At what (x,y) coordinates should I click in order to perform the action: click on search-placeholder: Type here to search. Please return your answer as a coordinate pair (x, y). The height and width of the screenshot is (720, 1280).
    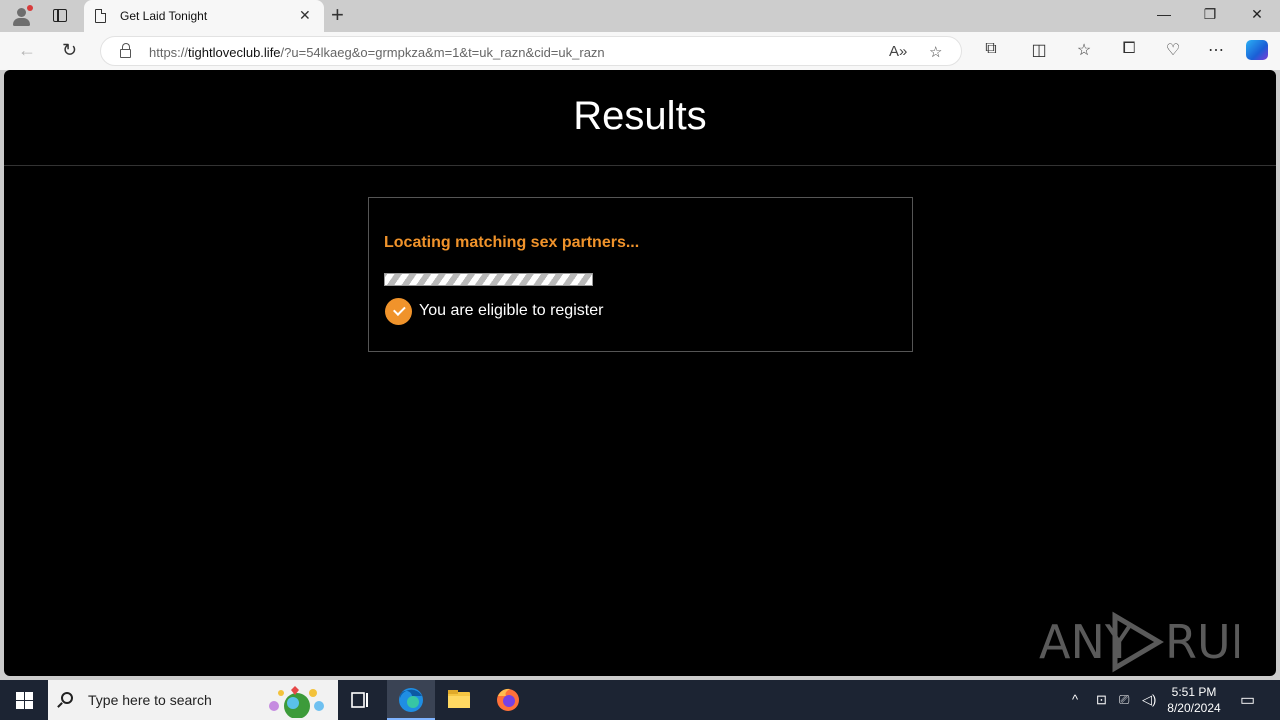
    Looking at the image, I should click on (150, 700).